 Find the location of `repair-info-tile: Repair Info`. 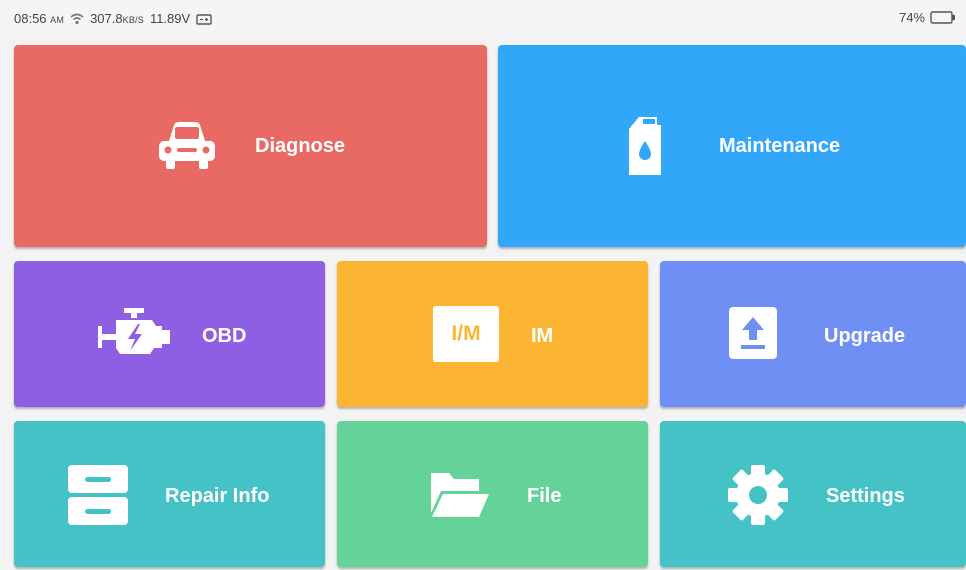

repair-info-tile: Repair Info is located at coordinates (169, 494).